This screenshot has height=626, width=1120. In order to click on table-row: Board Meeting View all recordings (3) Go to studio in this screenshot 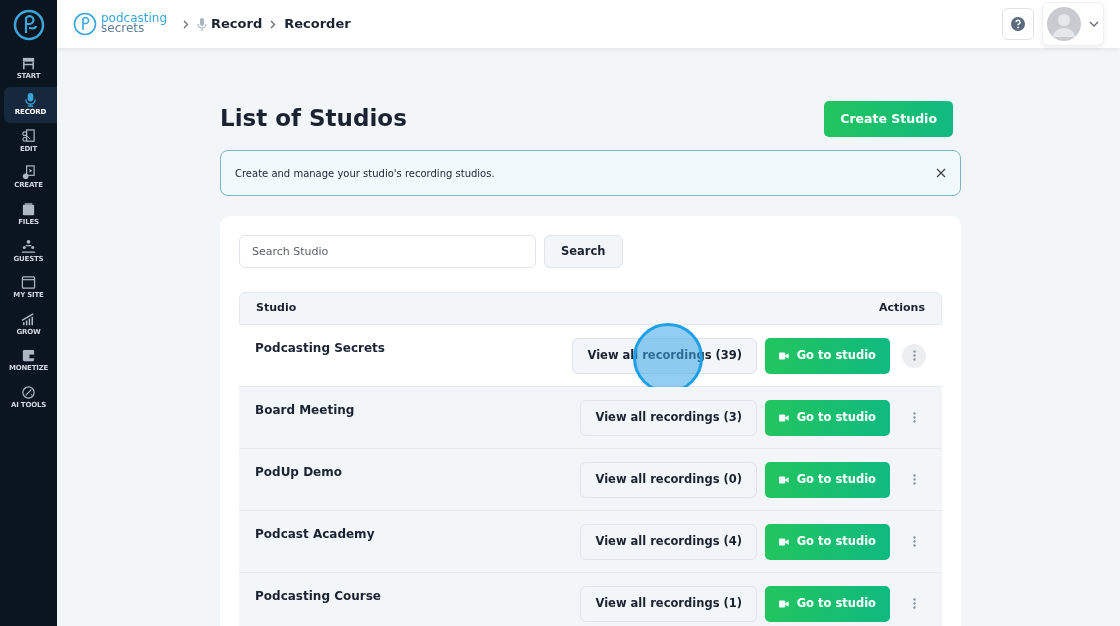, I will do `click(590, 418)`.